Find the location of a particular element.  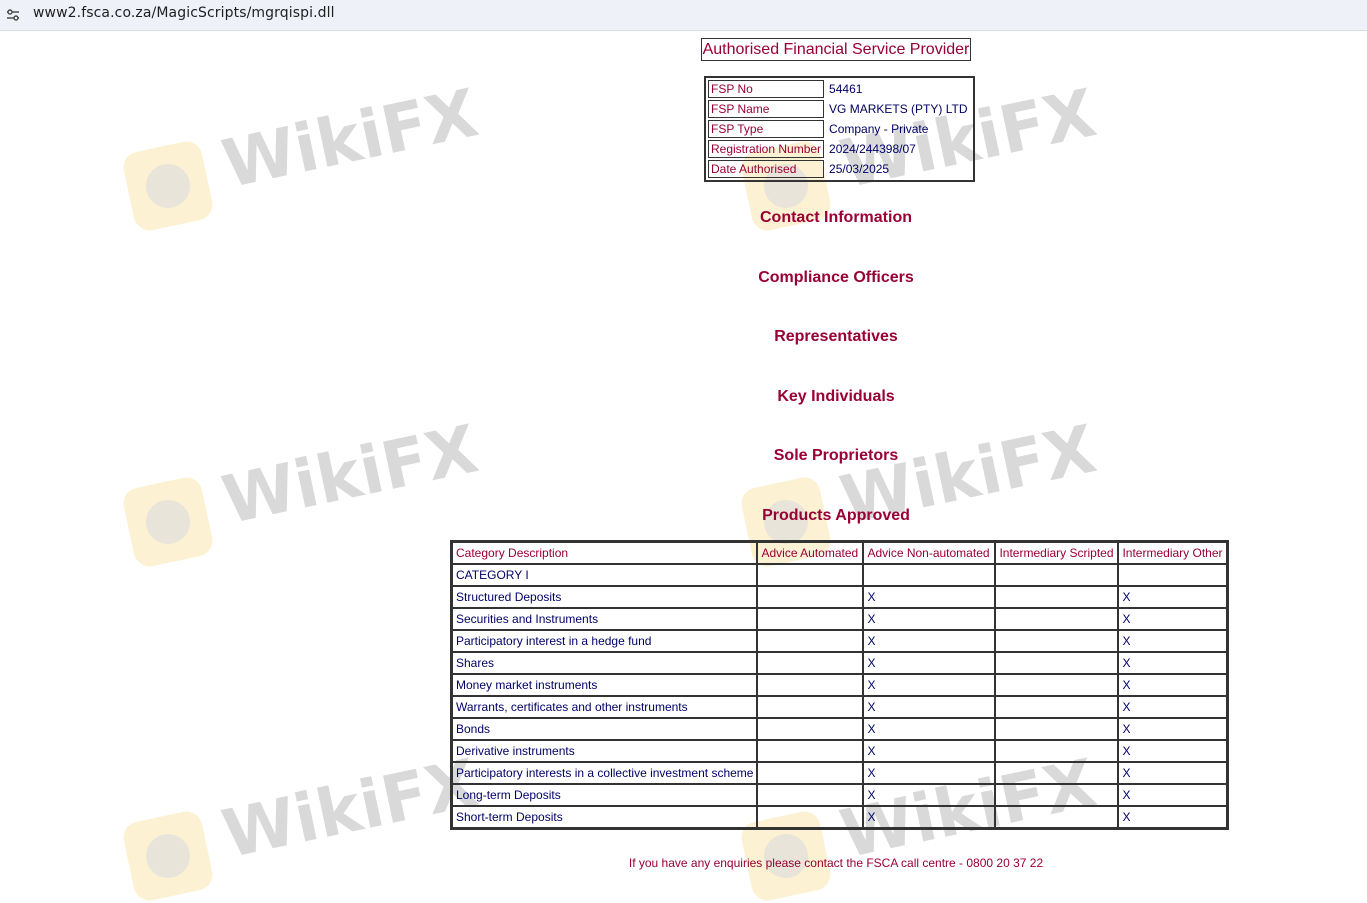

fsp-type-value: Company - Private is located at coordinates (879, 129).